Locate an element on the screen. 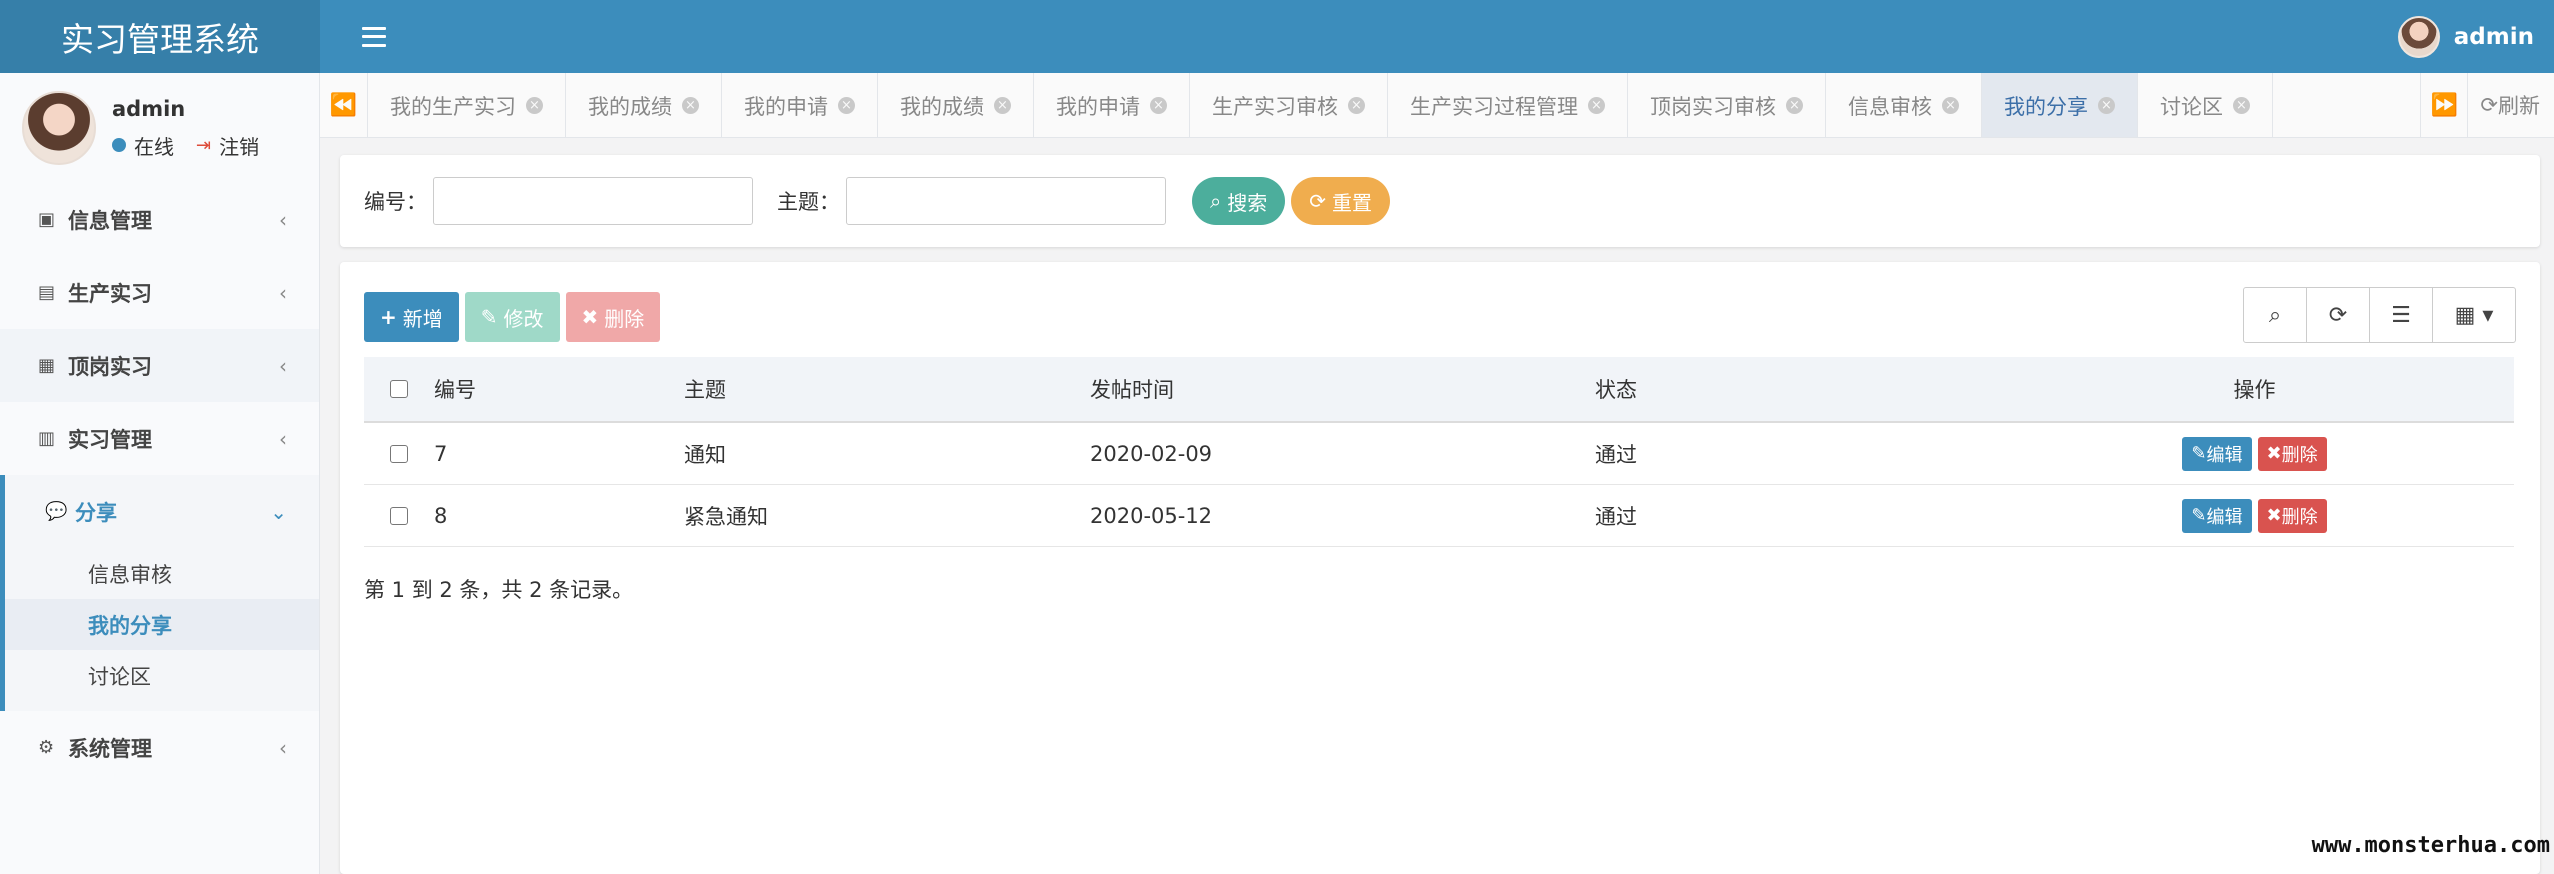 The width and height of the screenshot is (2554, 874). tab-label: 我的申请 is located at coordinates (1098, 106).